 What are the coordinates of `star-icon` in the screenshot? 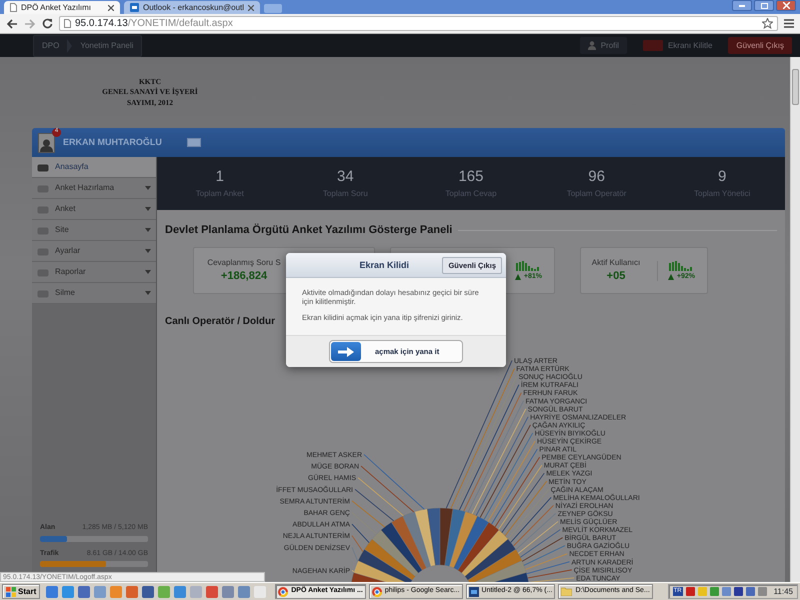 It's located at (767, 23).